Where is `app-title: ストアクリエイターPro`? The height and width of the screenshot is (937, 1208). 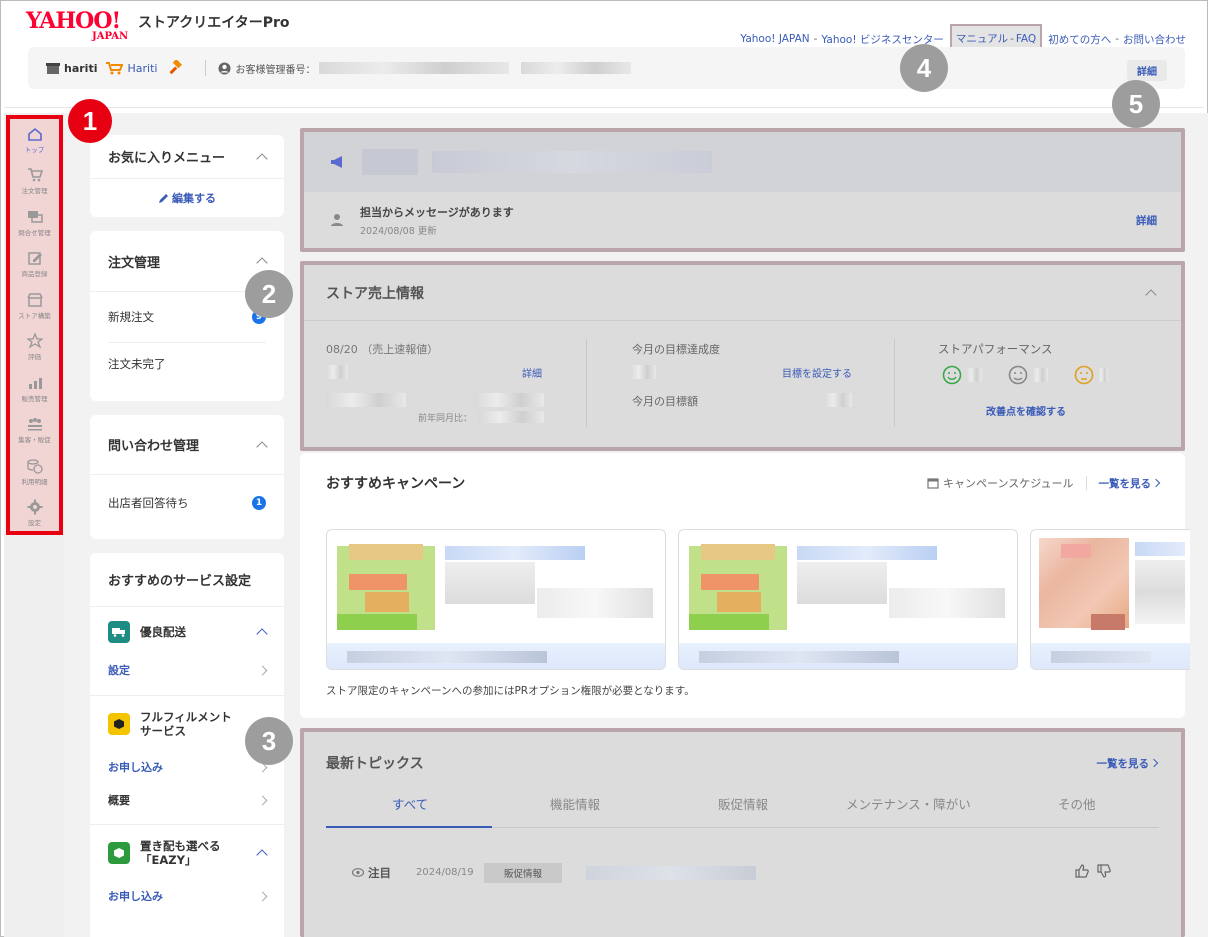
app-title: ストアクリエイターPro is located at coordinates (214, 23).